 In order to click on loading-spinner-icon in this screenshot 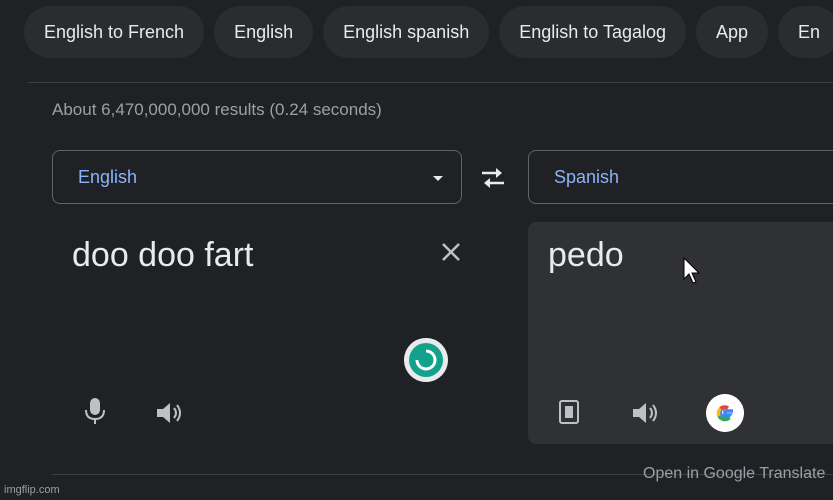, I will do `click(426, 360)`.